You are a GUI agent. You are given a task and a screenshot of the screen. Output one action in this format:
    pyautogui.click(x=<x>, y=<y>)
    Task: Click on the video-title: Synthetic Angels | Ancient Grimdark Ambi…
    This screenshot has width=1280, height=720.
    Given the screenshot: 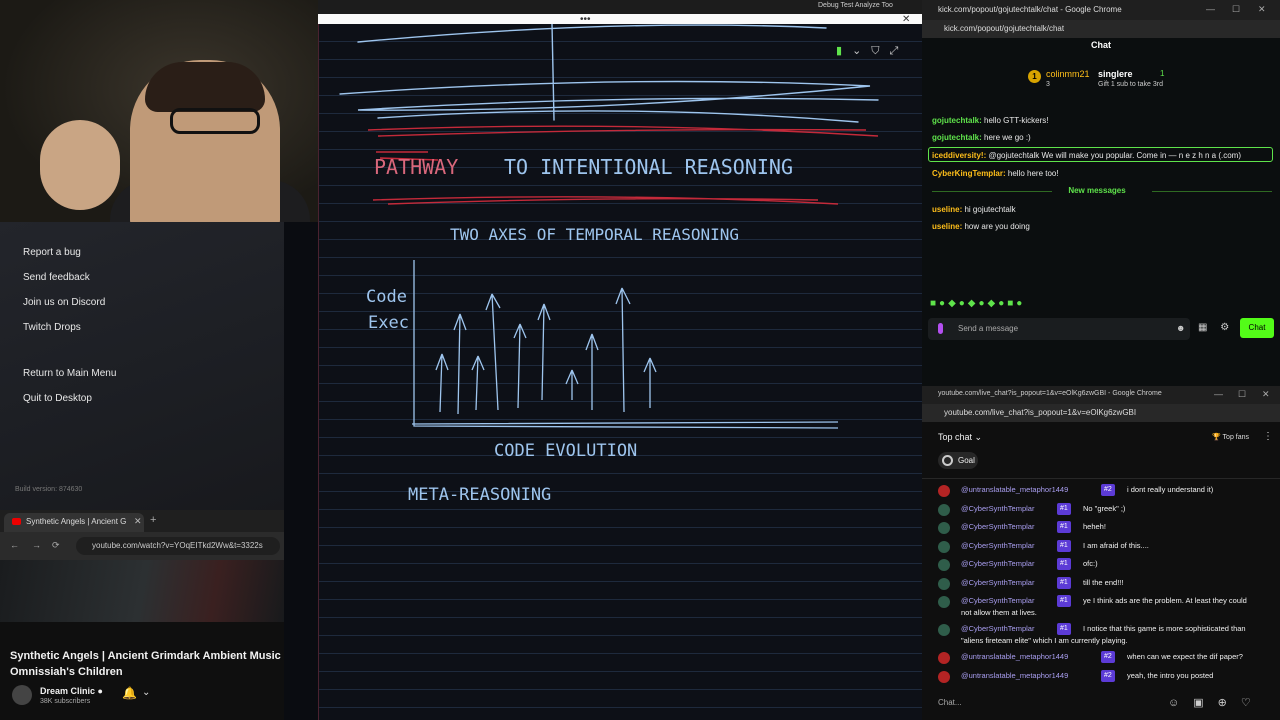 What is the action you would take?
    pyautogui.click(x=145, y=664)
    